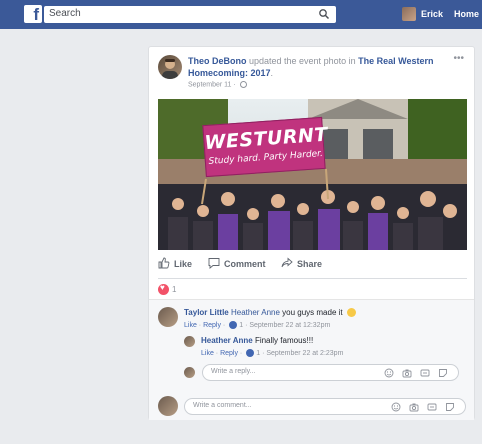 The image size is (482, 444). Describe the element at coordinates (466, 14) in the screenshot. I see `home-link: Home` at that location.